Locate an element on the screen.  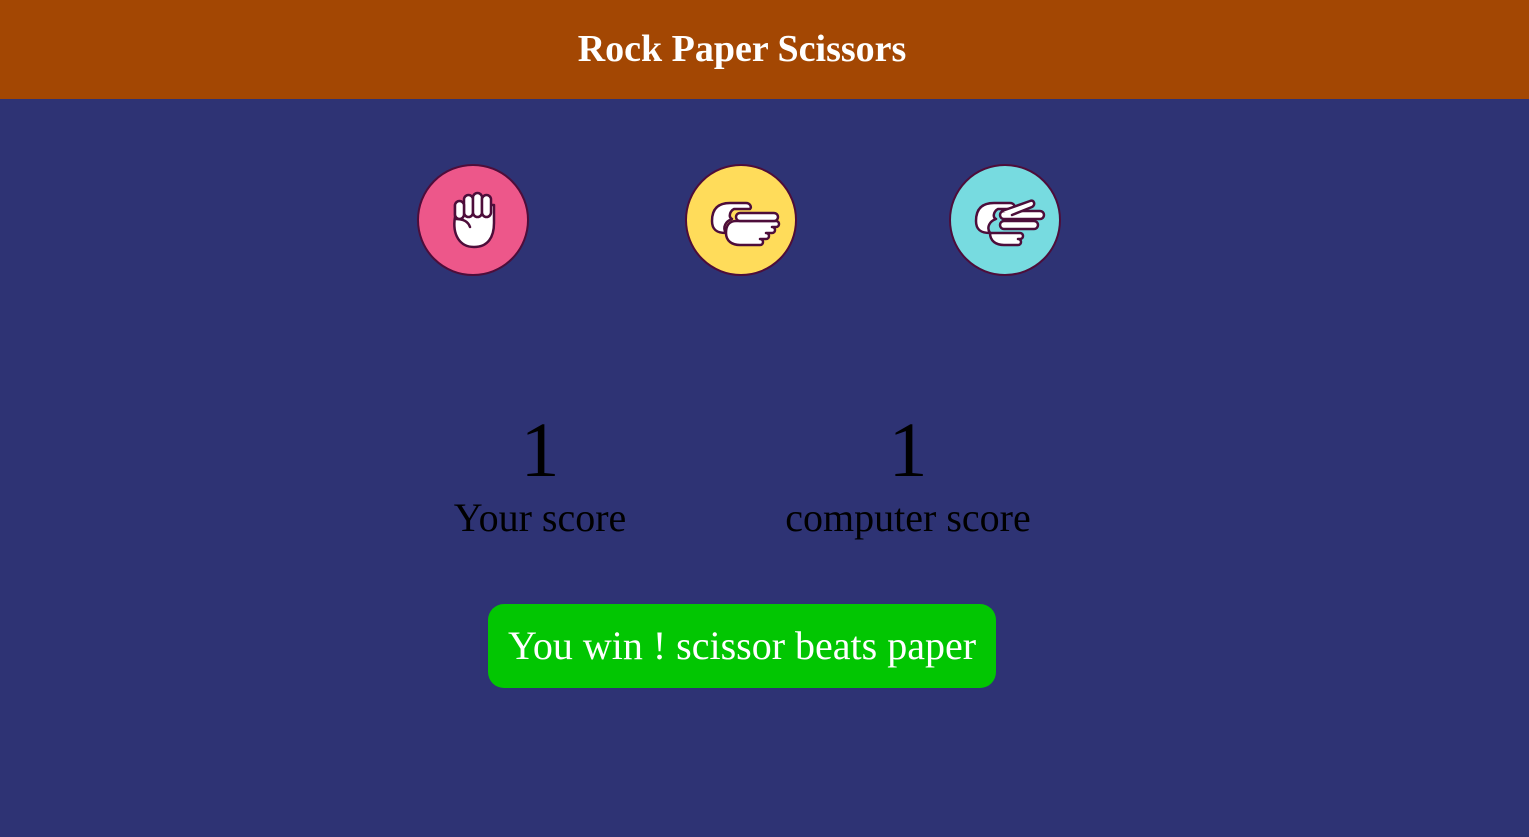
page-title: Rock Paper Scissors is located at coordinates (742, 49).